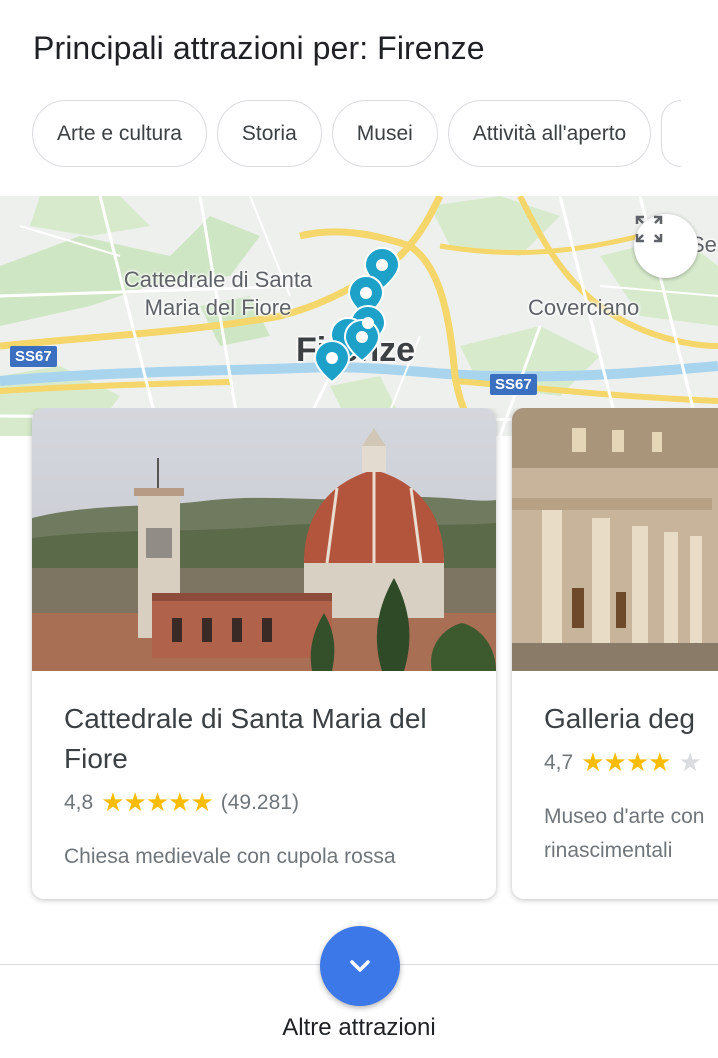 This screenshot has width=718, height=1058. I want to click on rating-stars-icon: ★★★★★, so click(157, 802).